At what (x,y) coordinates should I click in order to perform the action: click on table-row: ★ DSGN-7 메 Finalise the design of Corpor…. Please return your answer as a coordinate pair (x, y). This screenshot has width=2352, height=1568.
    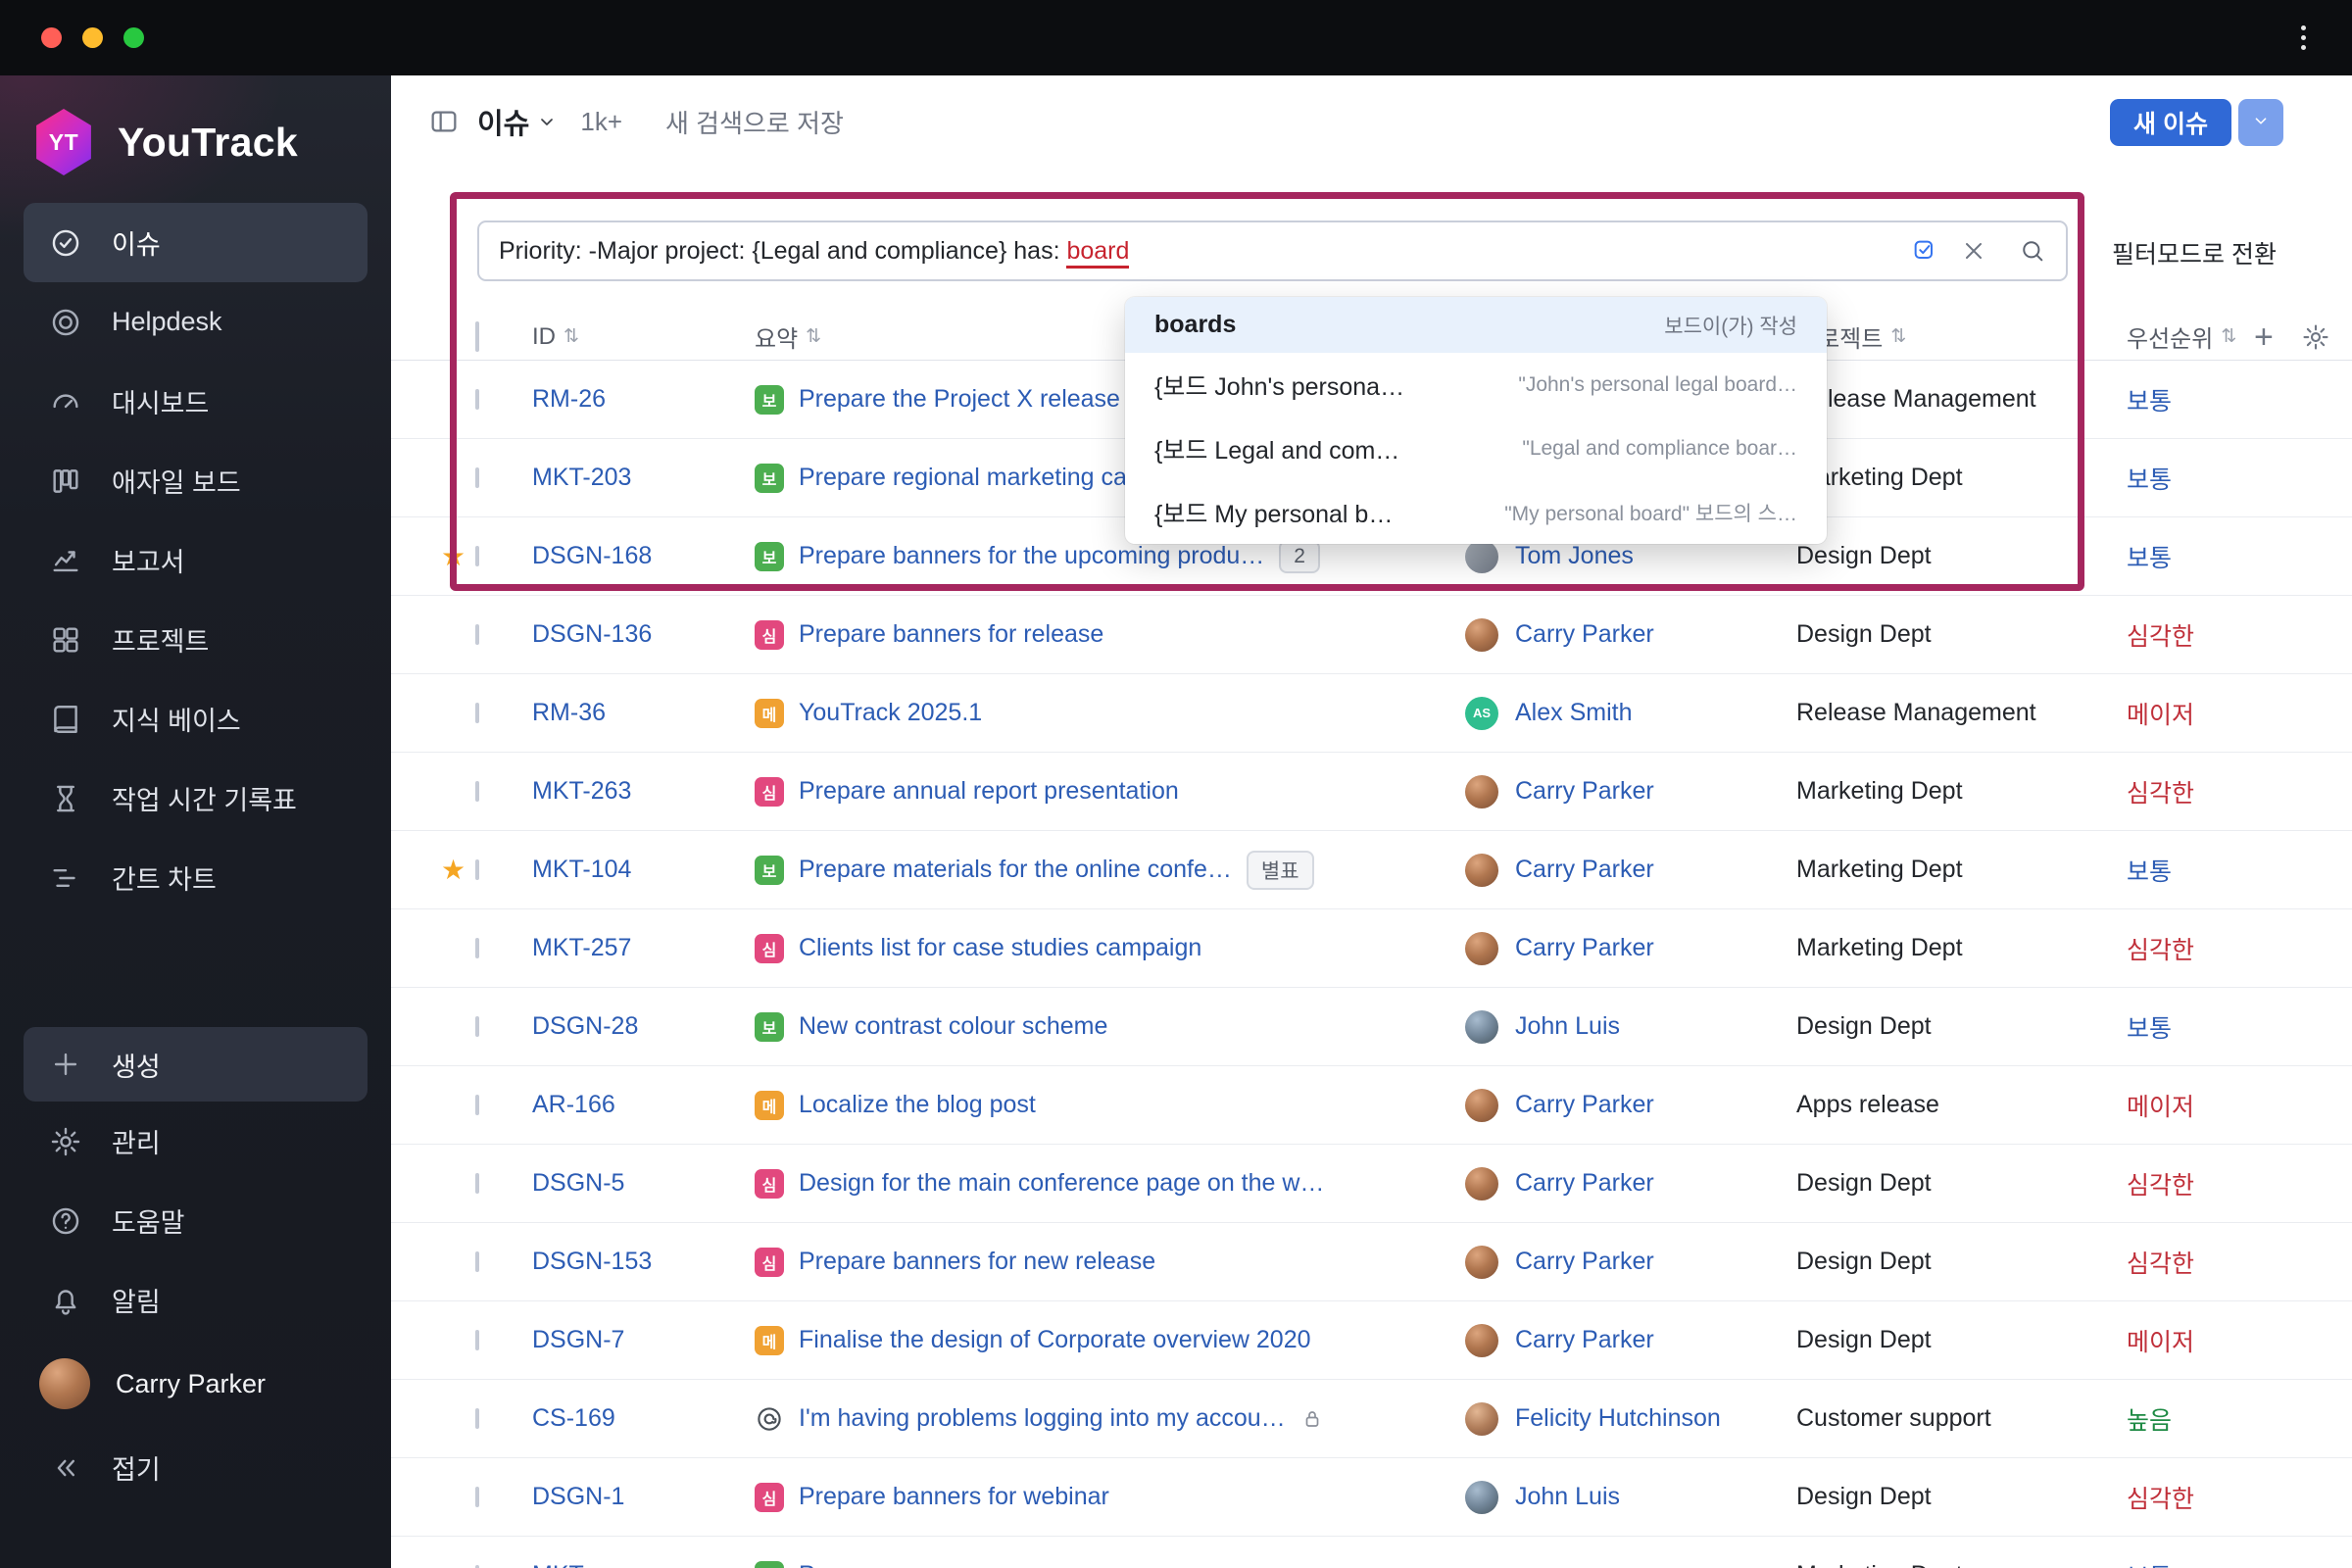
    Looking at the image, I should click on (1371, 1340).